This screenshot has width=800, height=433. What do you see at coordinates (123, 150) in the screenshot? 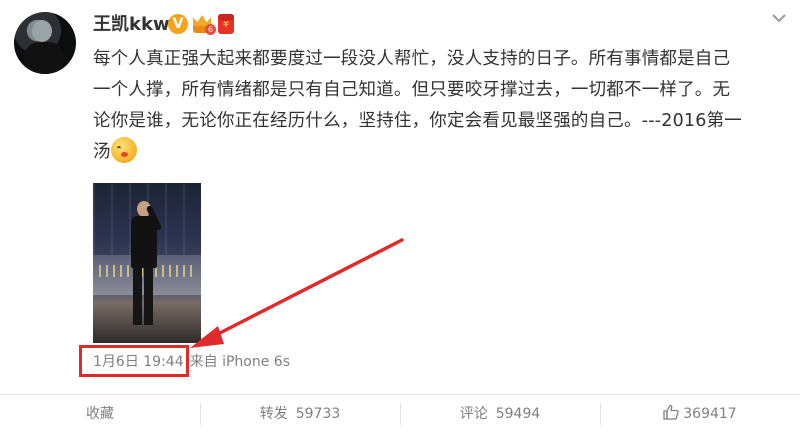
I see `grin-emoji-icon` at bounding box center [123, 150].